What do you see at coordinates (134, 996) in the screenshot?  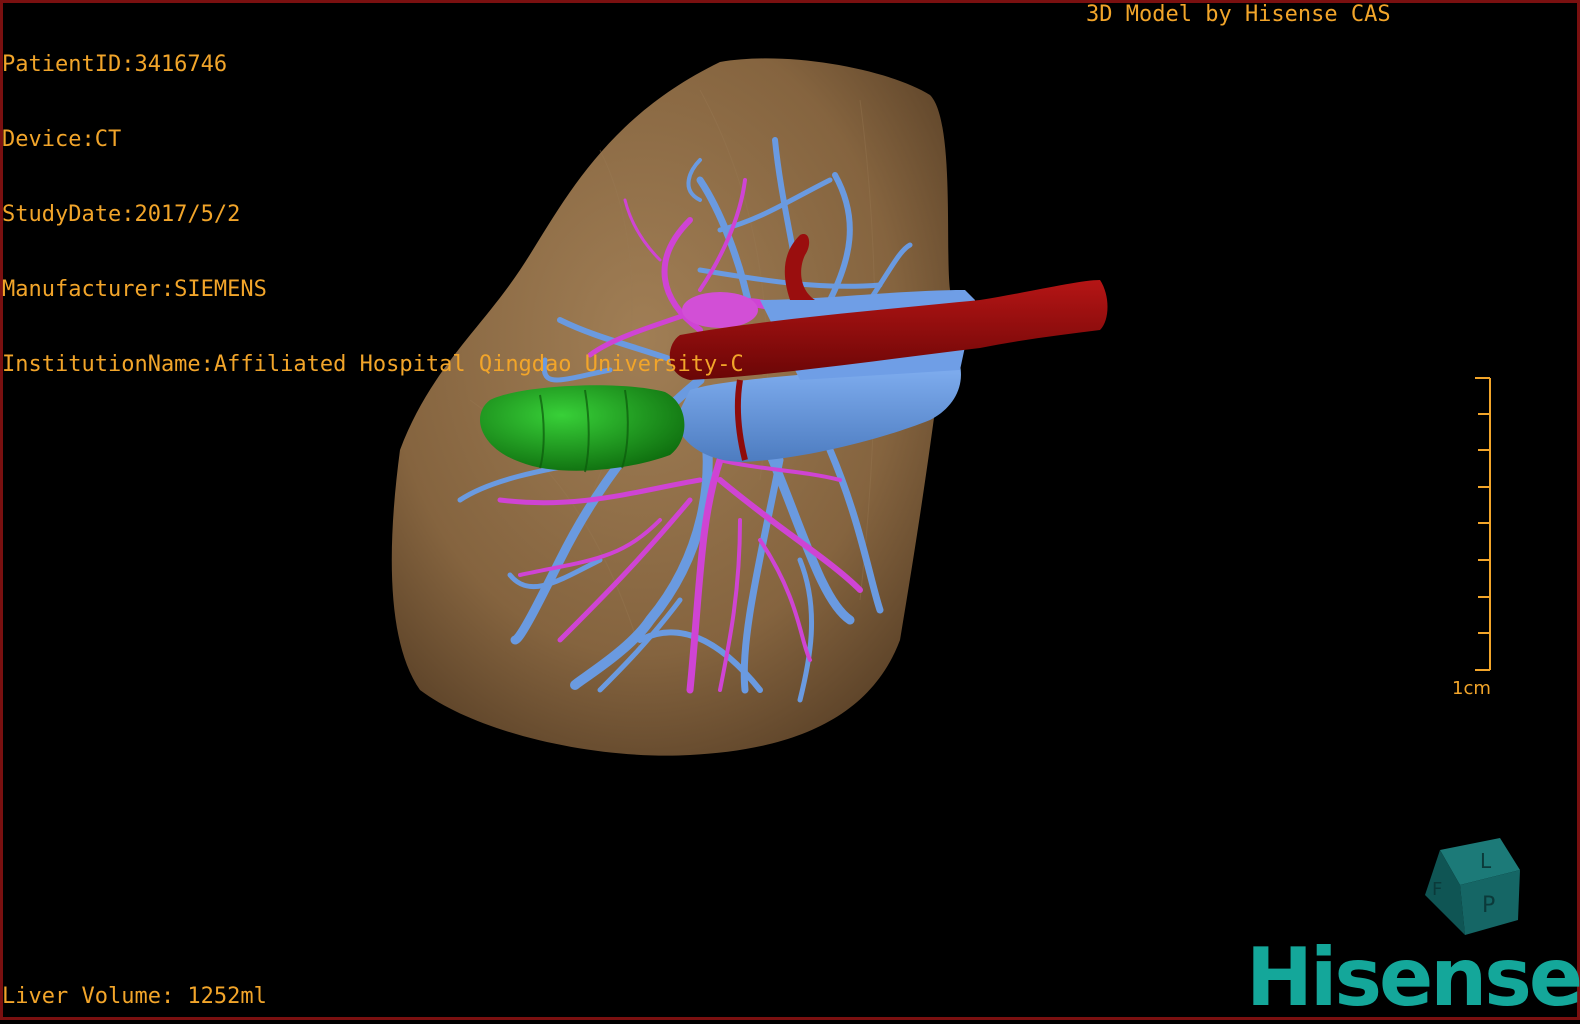 I see `liver-volume-text: Liver Volume: 1252ml` at bounding box center [134, 996].